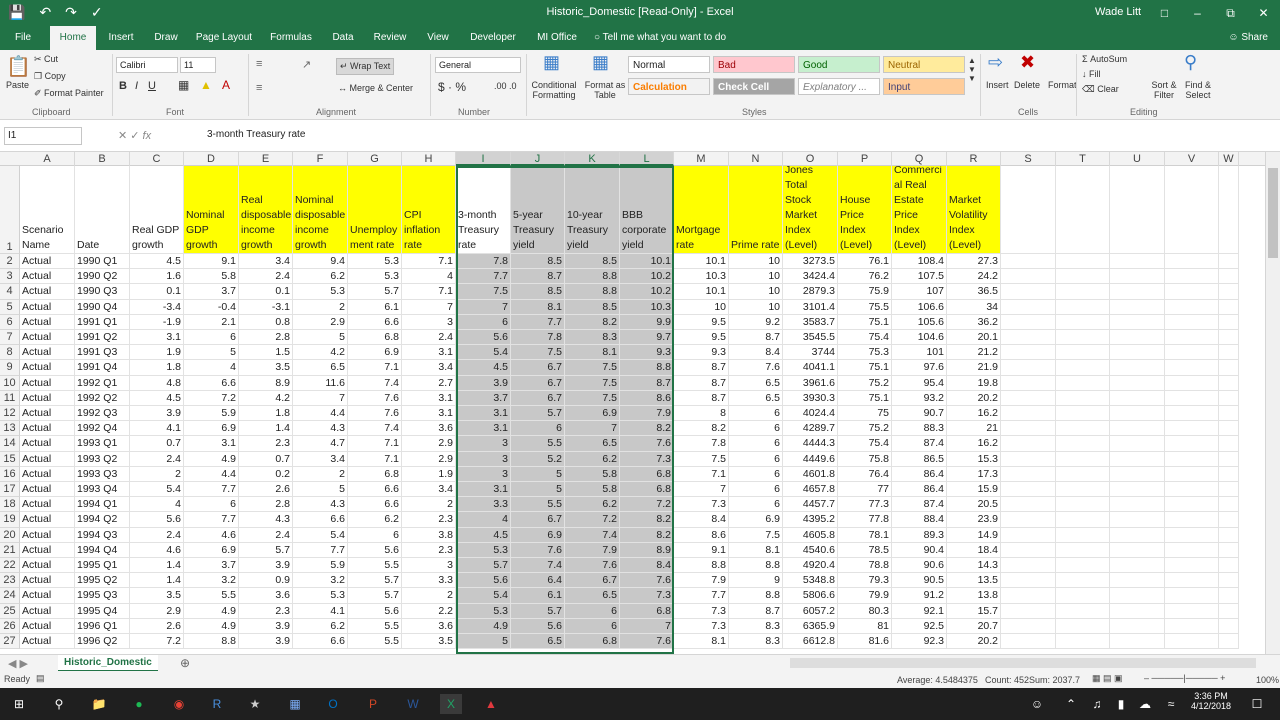 This screenshot has height=720, width=1280. Describe the element at coordinates (266, 520) in the screenshot. I see `data-cell: 4.3` at that location.